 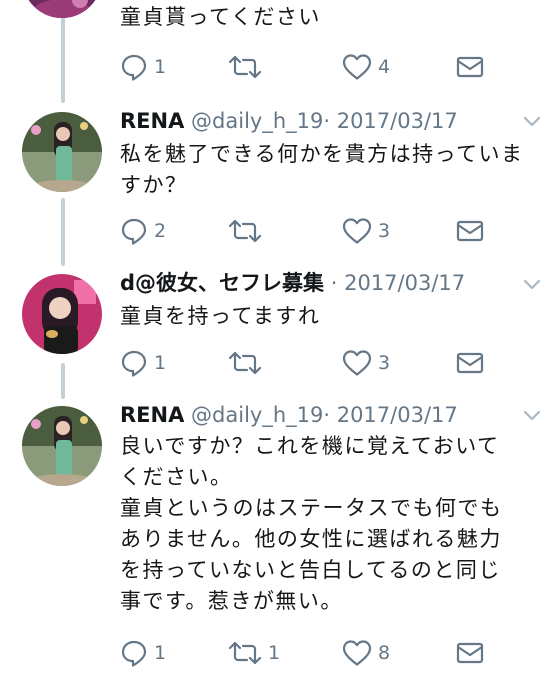 What do you see at coordinates (384, 653) in the screenshot?
I see `like-count: 8` at bounding box center [384, 653].